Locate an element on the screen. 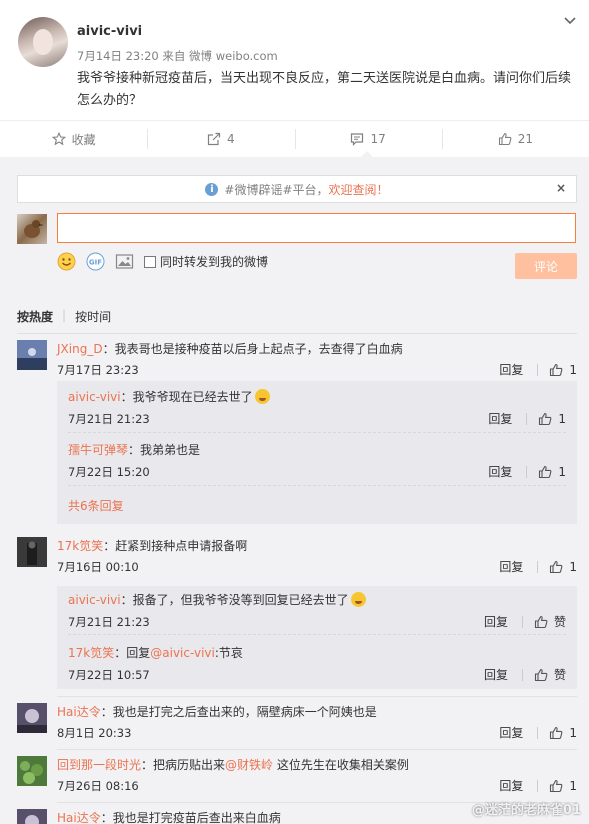  favorite-button: 收藏 is located at coordinates (73, 139).